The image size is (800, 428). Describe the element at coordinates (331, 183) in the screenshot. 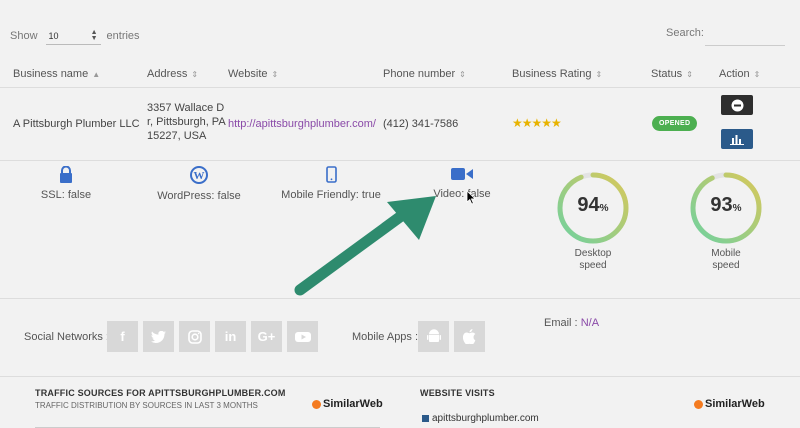

I see `mobile-friendly-feature: Mobile Friendly: true` at that location.